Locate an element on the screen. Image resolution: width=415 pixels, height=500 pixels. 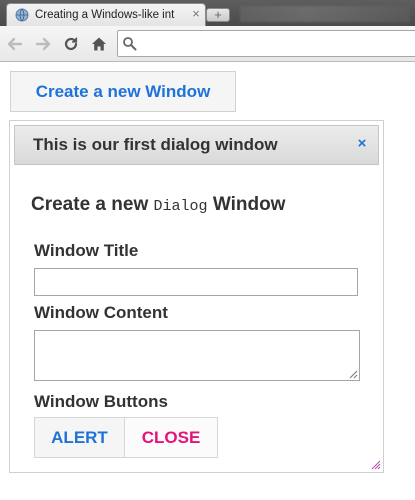
form-heading: Create a new Dialog Window is located at coordinates (158, 205).